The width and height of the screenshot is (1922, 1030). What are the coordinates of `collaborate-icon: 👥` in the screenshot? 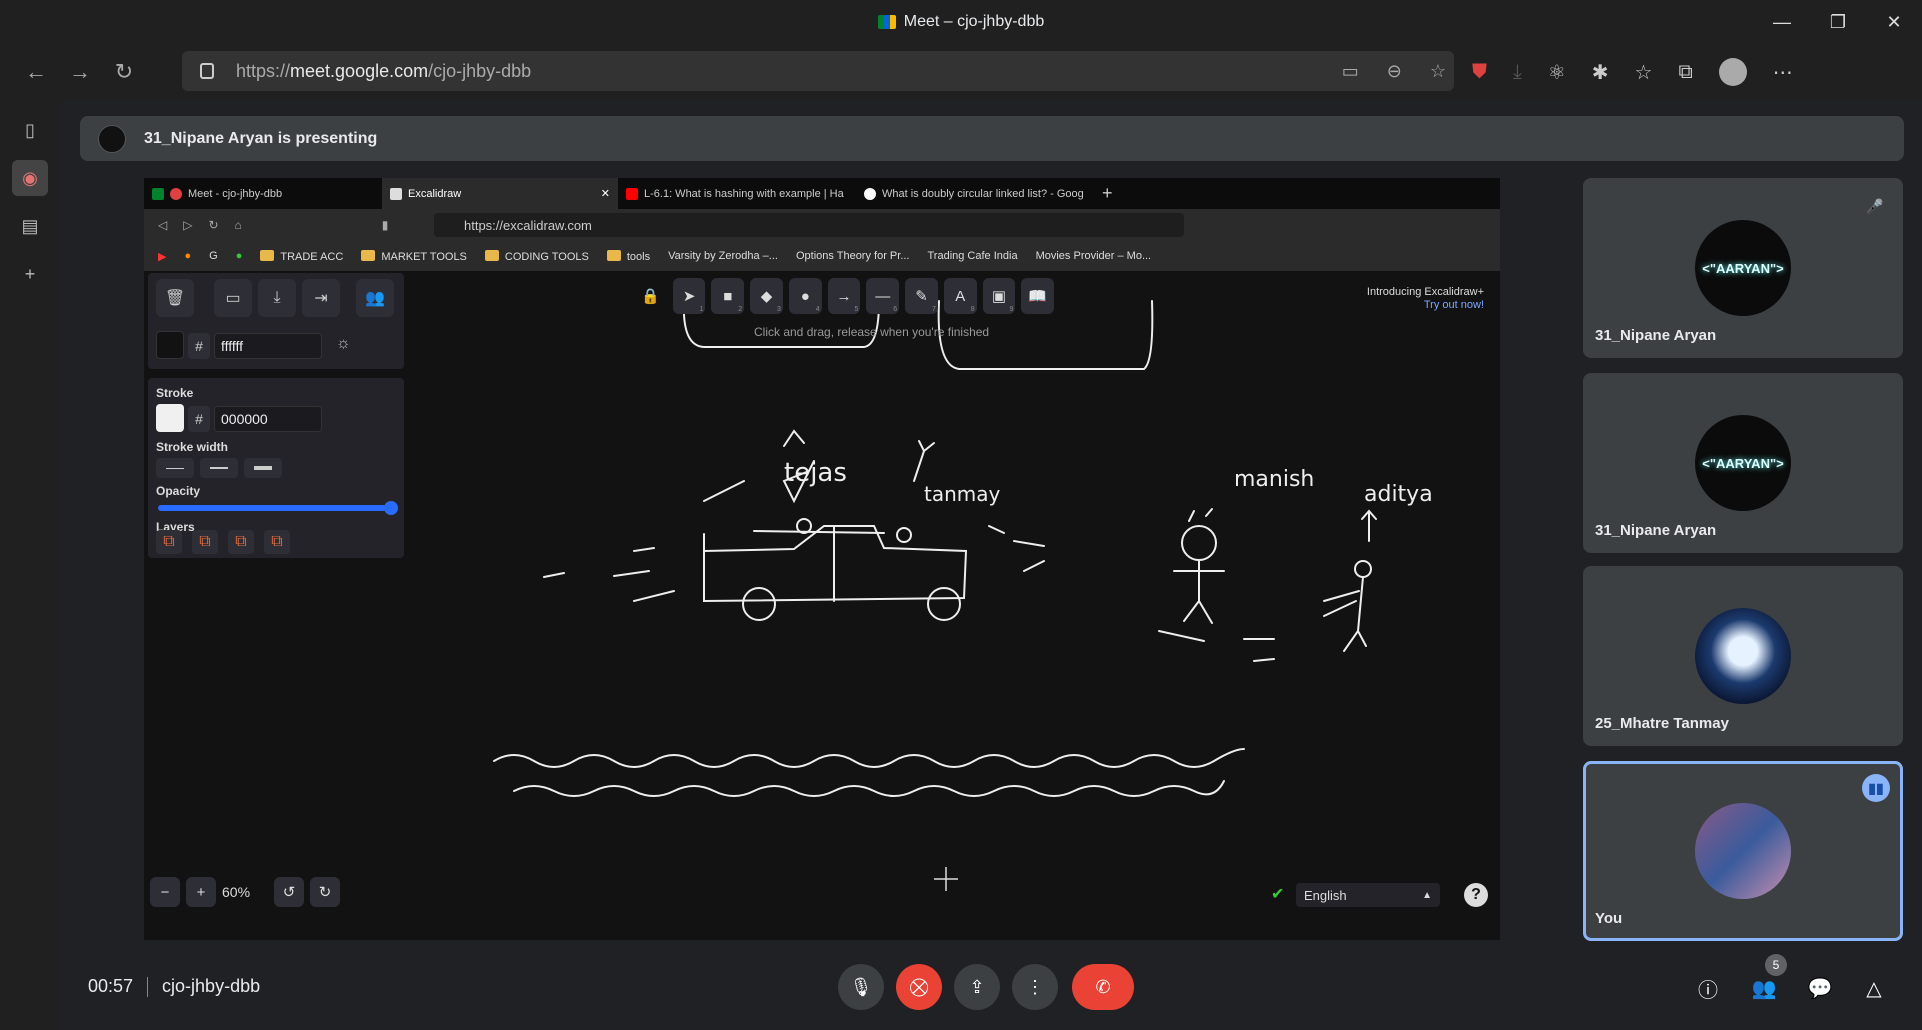 It's located at (375, 298).